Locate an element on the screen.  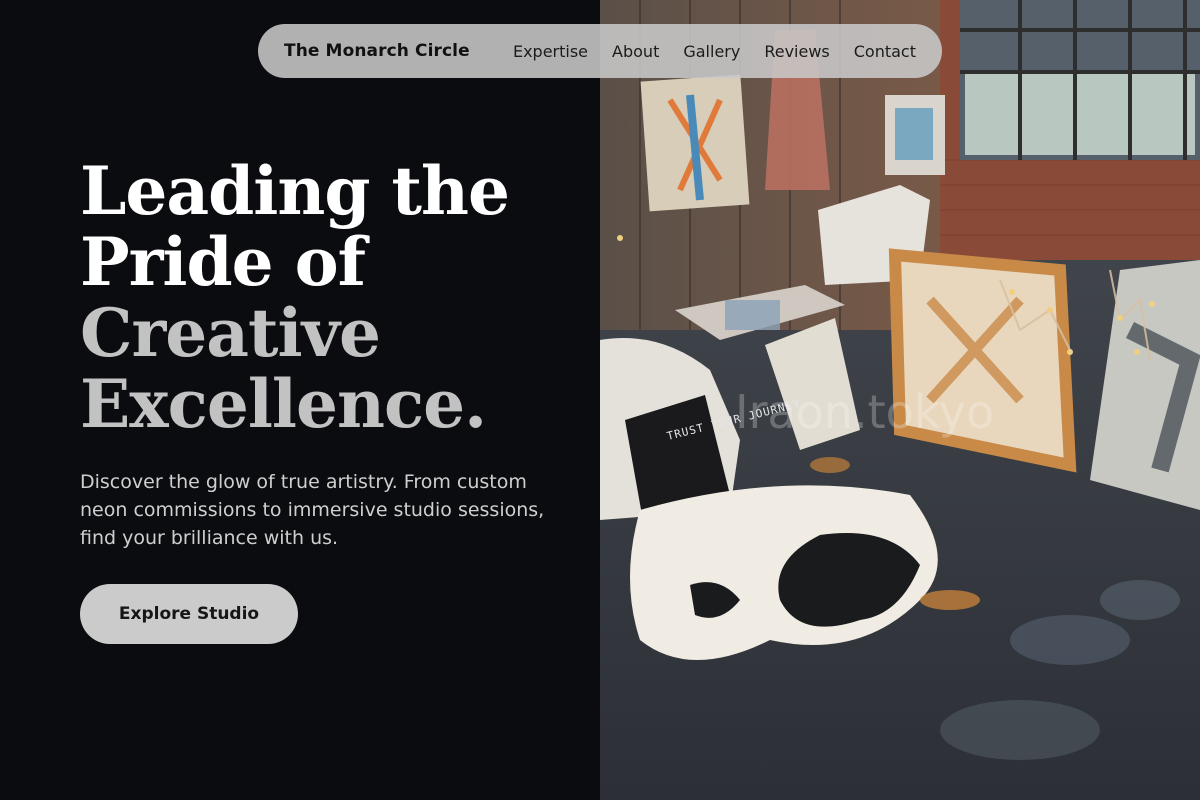
nav-link-reviews: Reviews is located at coordinates (796, 51).